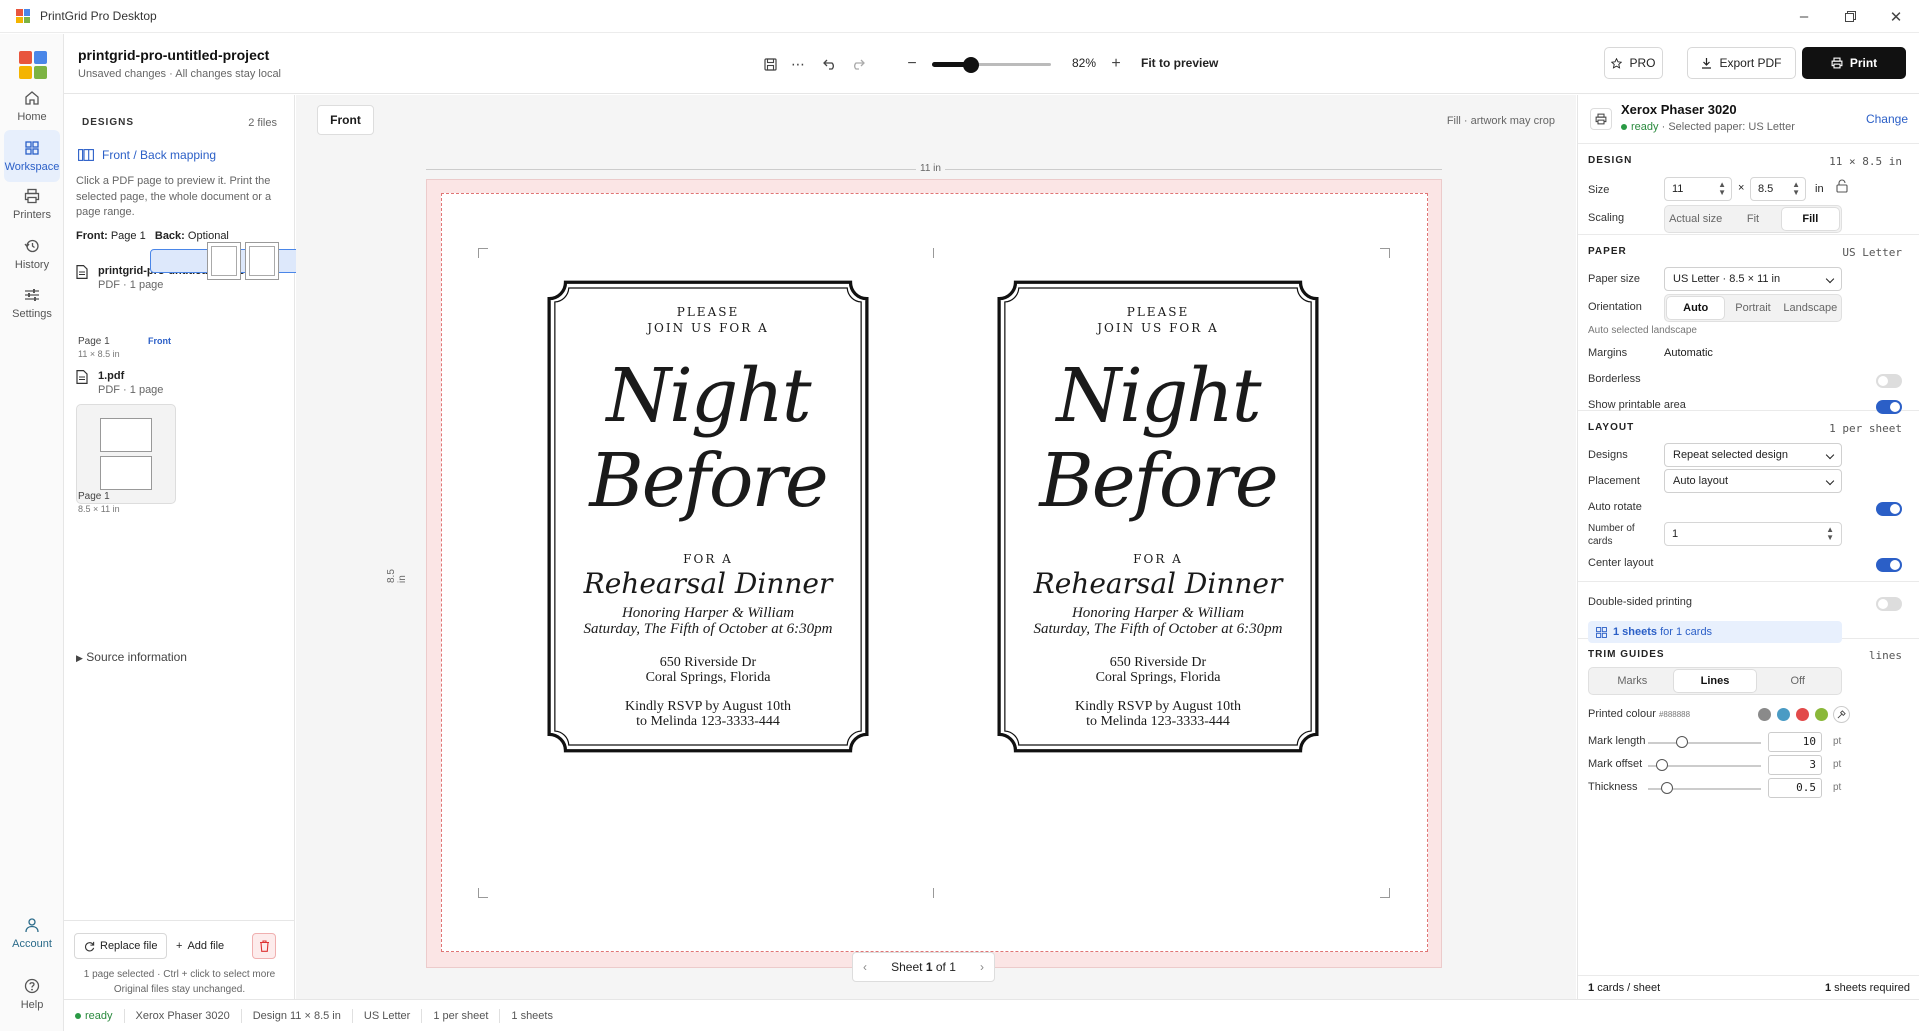  I want to click on zoom-in-button: +, so click(1116, 64).